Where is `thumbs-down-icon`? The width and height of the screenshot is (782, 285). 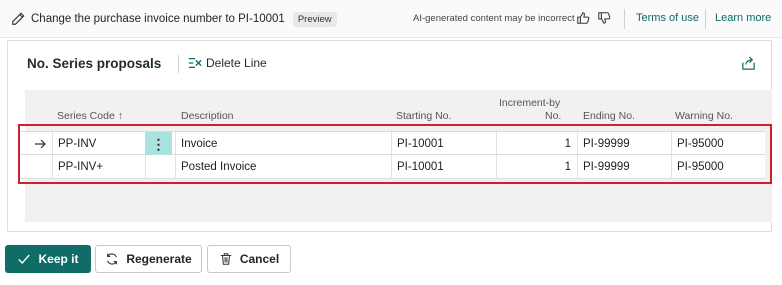 thumbs-down-icon is located at coordinates (604, 18).